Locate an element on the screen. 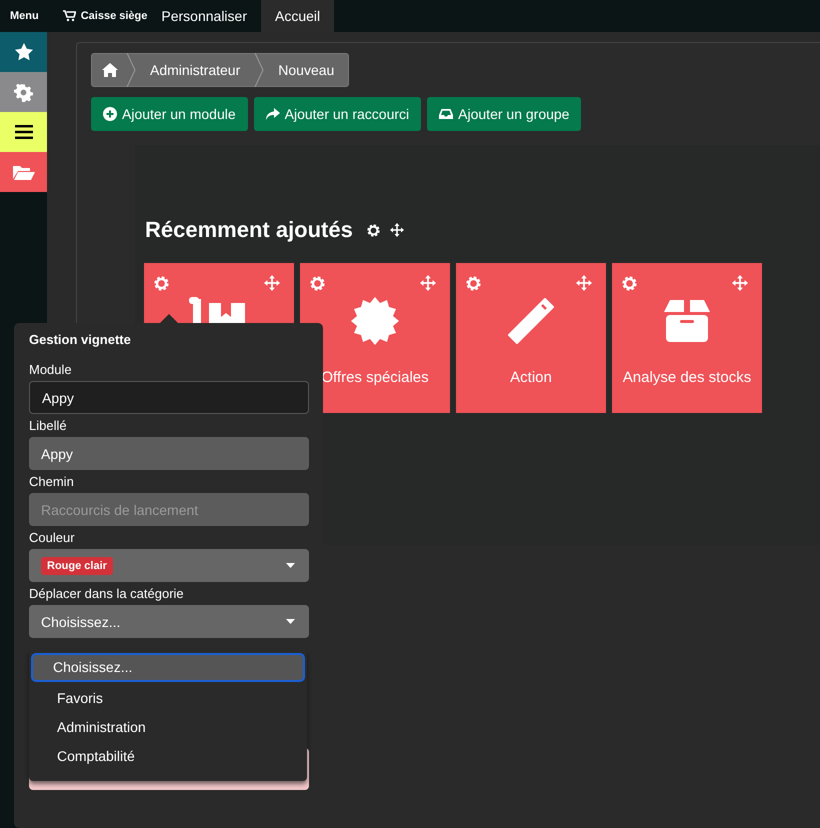 This screenshot has height=828, width=820. dropdown-option: Favoris is located at coordinates (168, 698).